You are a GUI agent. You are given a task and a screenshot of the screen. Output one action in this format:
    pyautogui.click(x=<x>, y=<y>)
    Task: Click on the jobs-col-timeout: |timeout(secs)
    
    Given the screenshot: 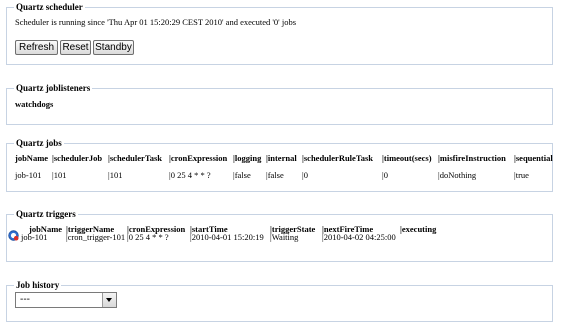 What is the action you would take?
    pyautogui.click(x=407, y=158)
    